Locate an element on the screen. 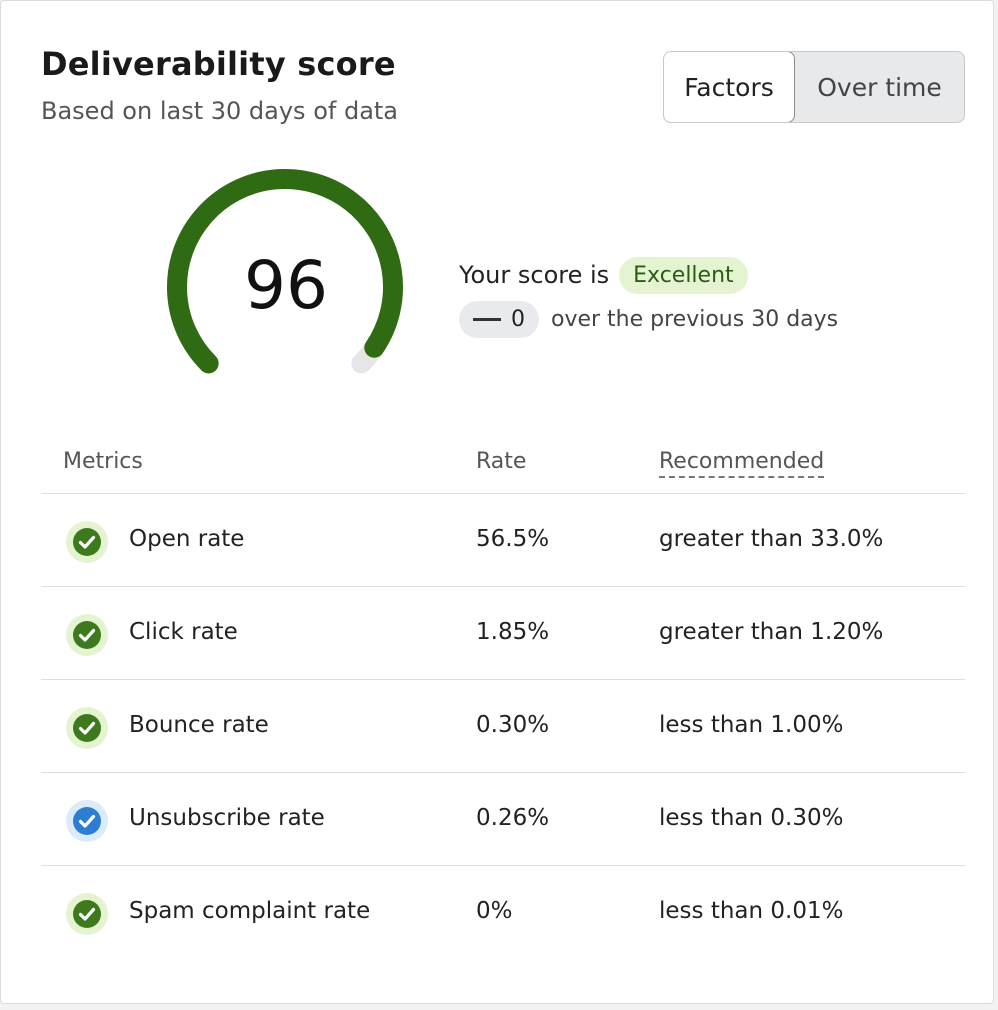  score-change: 0 over the previous 30 days is located at coordinates (648, 319).